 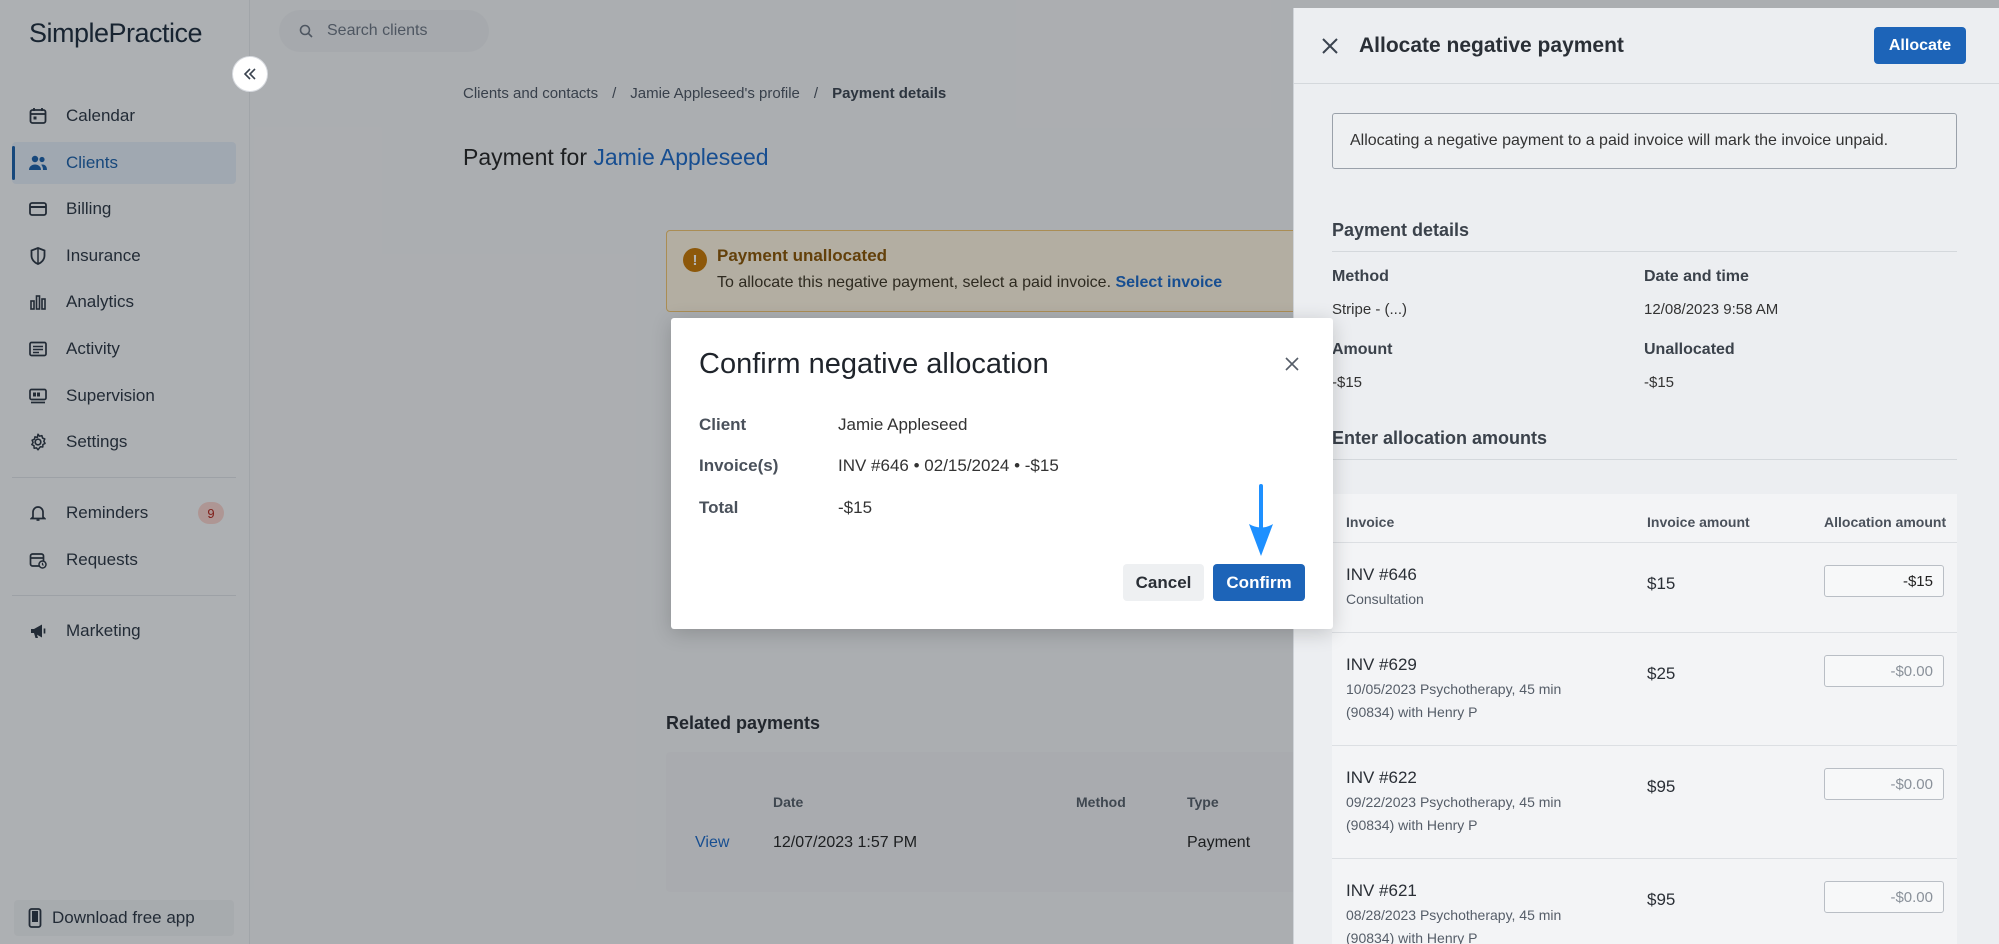 I want to click on invoice-number: INV #629, so click(x=1381, y=664).